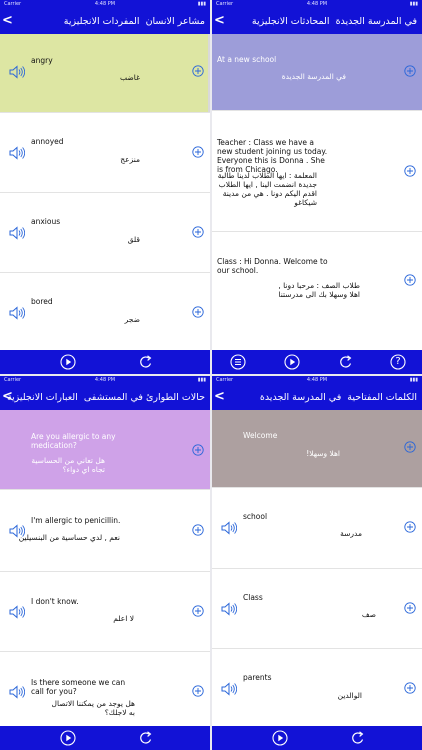 The width and height of the screenshot is (422, 750). I want to click on list-item: Welcome اهلا وسهلا!, so click(317, 449).